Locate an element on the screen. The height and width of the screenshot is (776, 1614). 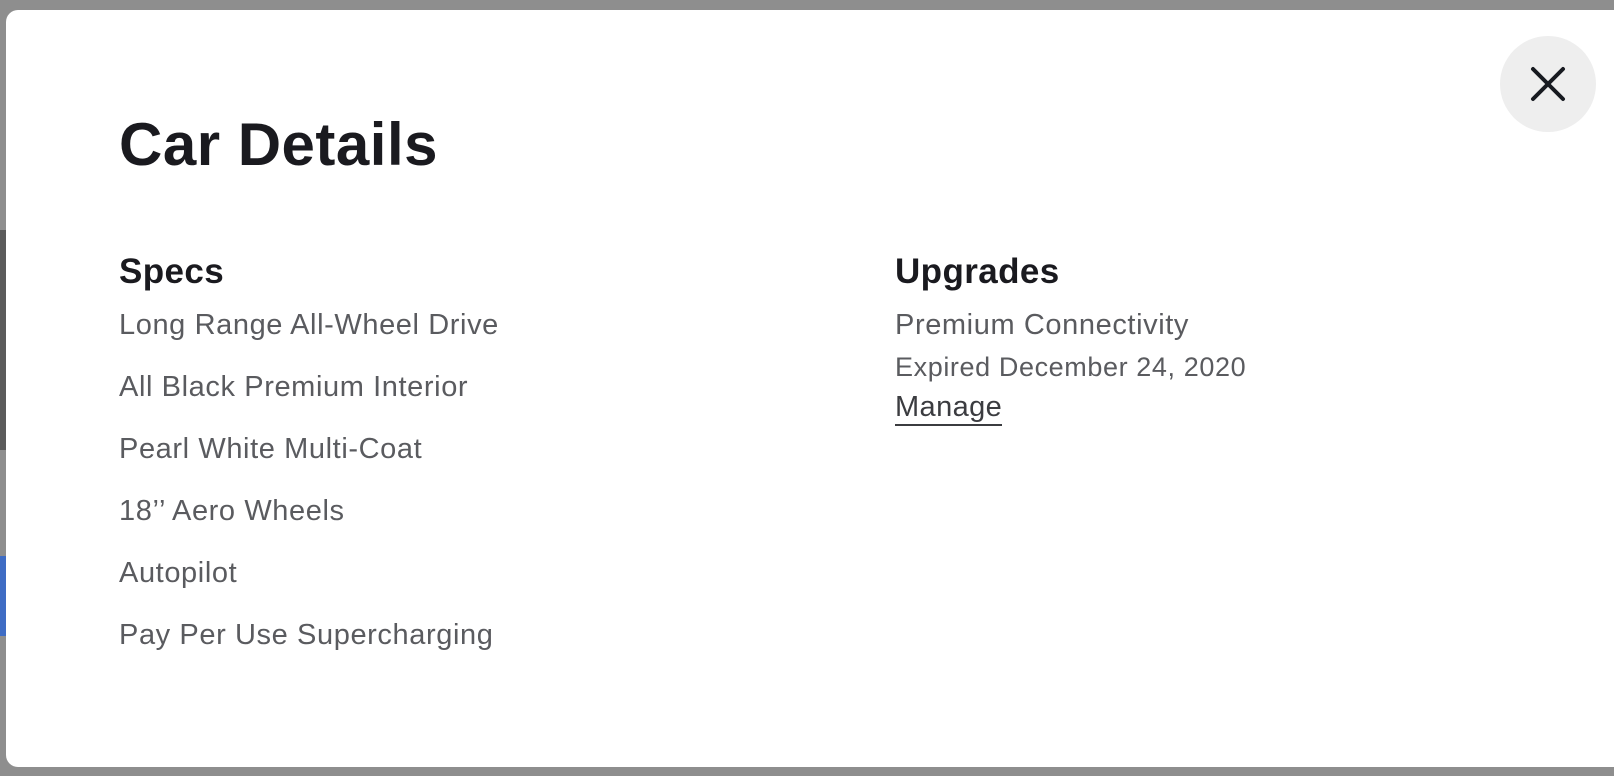
specs-heading: Specs is located at coordinates (172, 271).